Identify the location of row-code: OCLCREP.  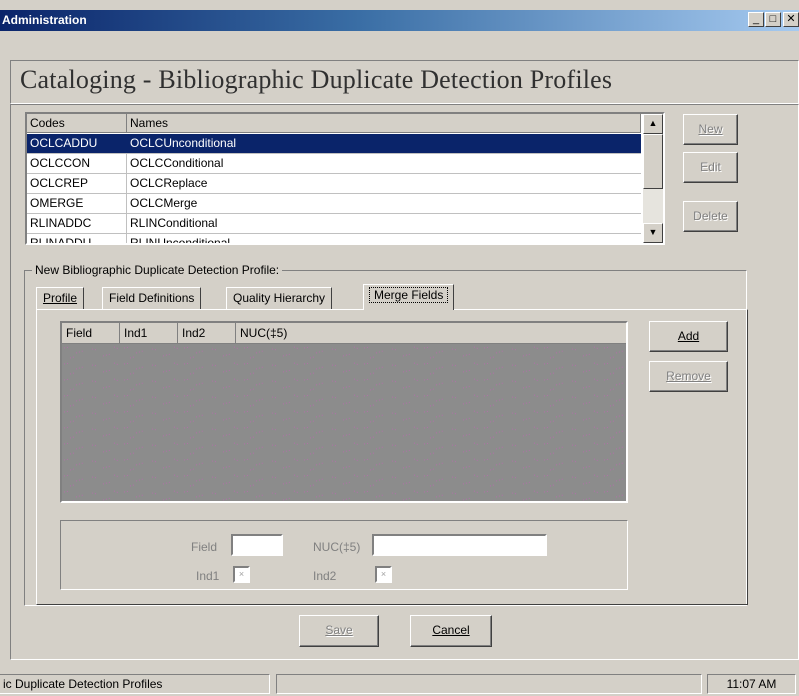
(59, 183).